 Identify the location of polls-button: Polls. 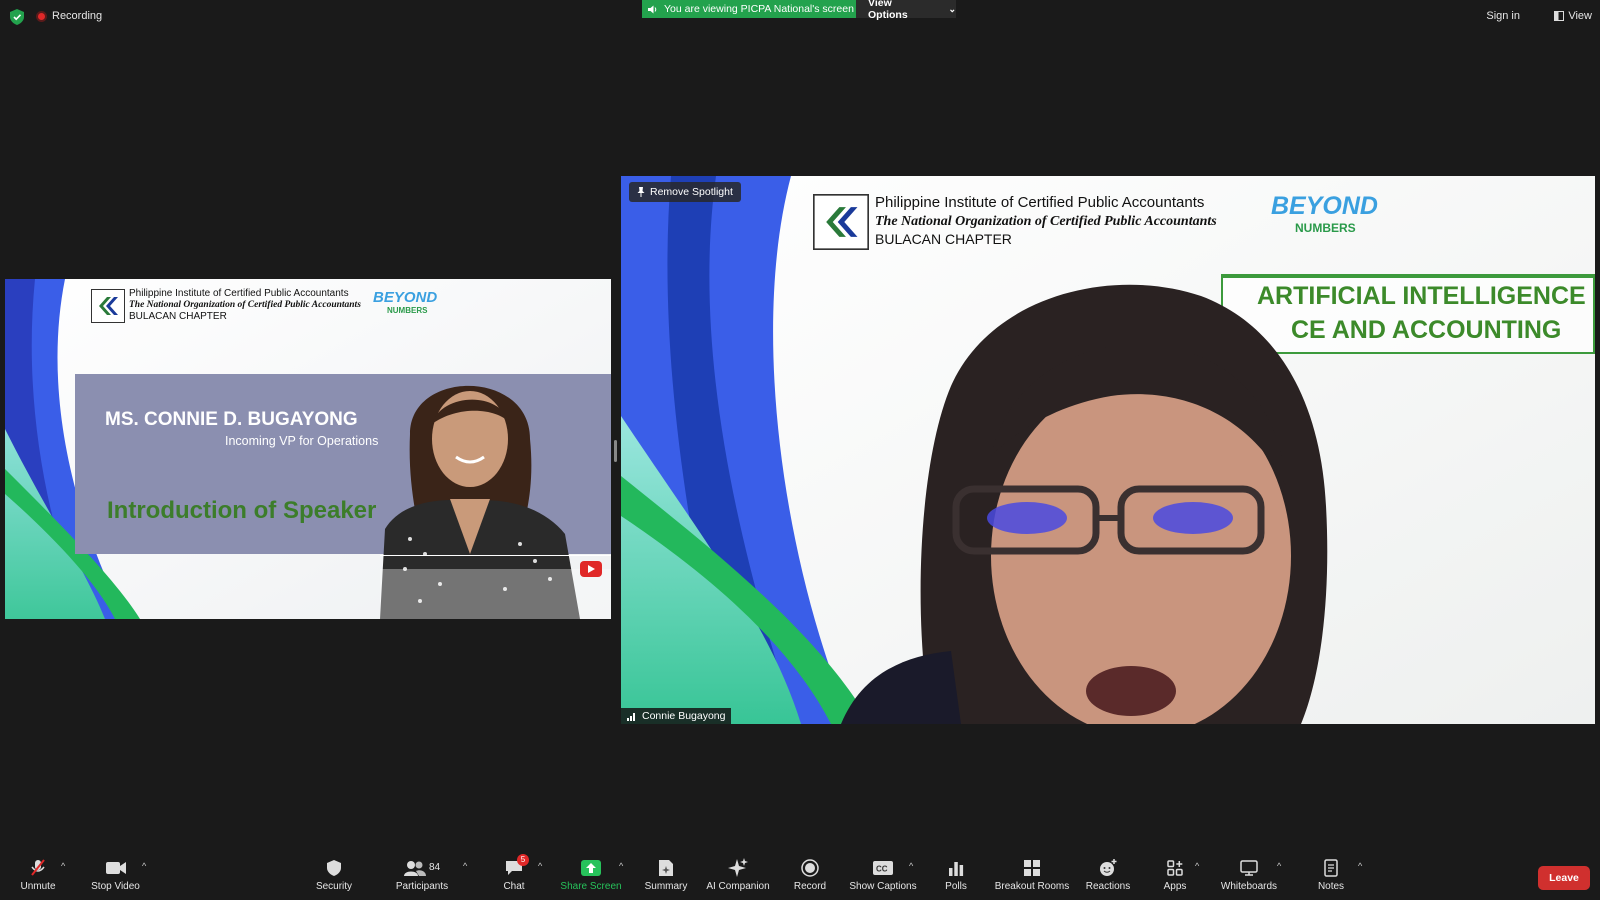
(956, 875).